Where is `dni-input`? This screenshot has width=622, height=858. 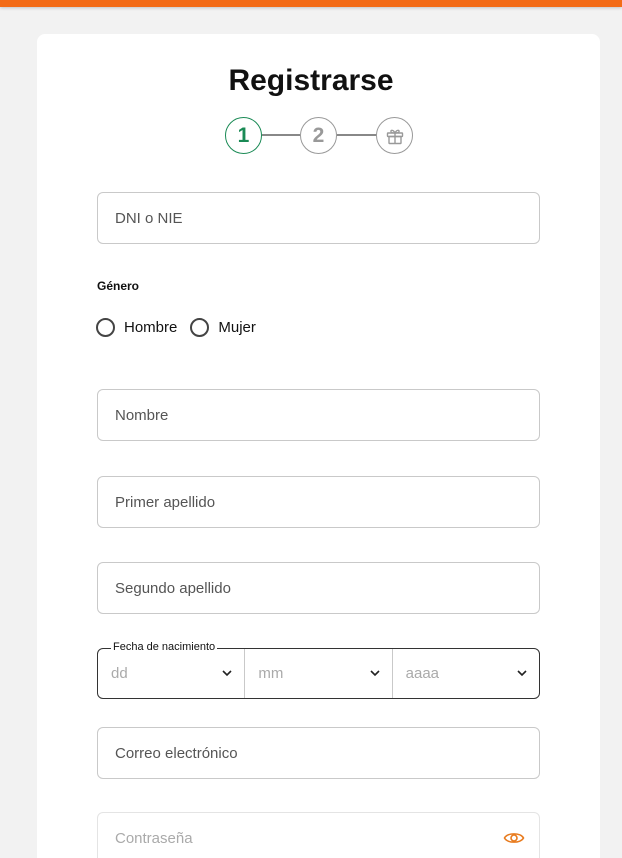
dni-input is located at coordinates (318, 218).